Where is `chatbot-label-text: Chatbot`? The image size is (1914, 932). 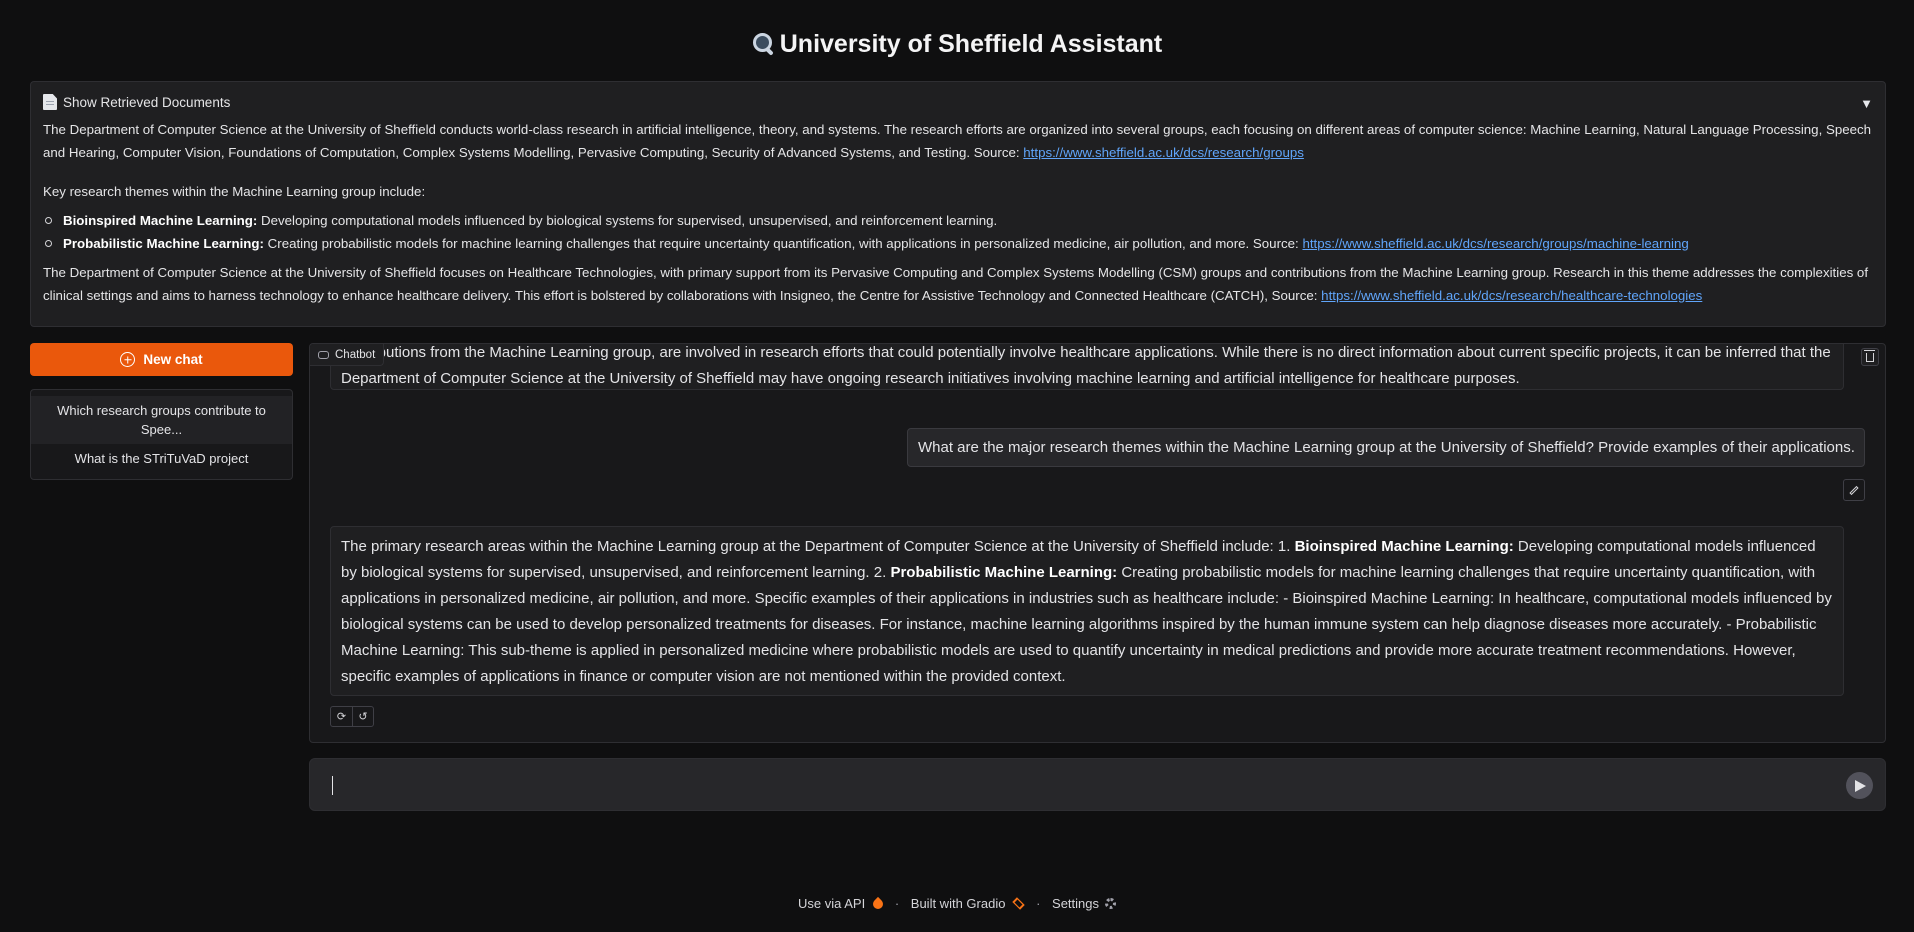
chatbot-label-text: Chatbot is located at coordinates (355, 354).